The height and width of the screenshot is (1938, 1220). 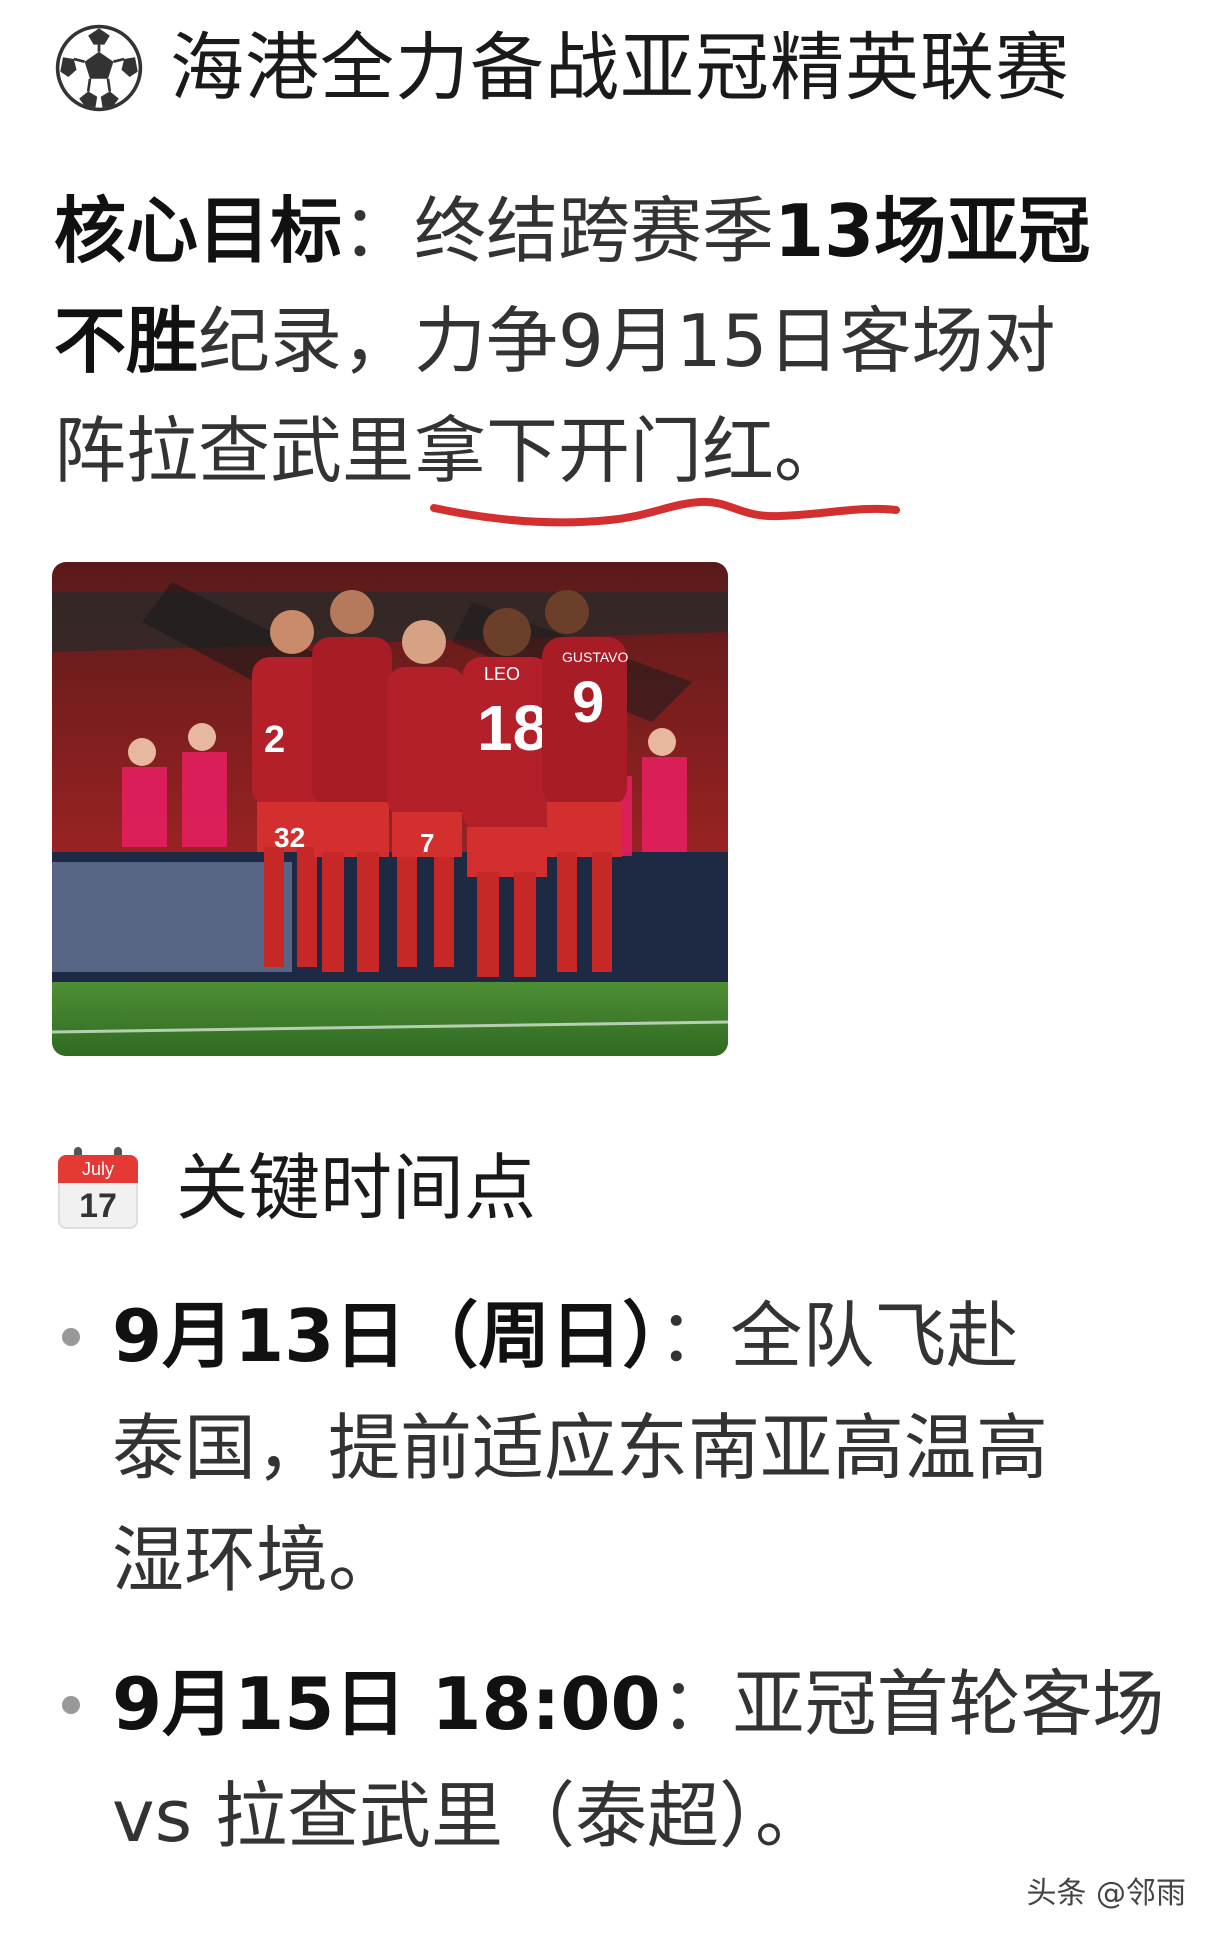 What do you see at coordinates (1106, 1893) in the screenshot?
I see `source-watermark: 头条 @邻雨` at bounding box center [1106, 1893].